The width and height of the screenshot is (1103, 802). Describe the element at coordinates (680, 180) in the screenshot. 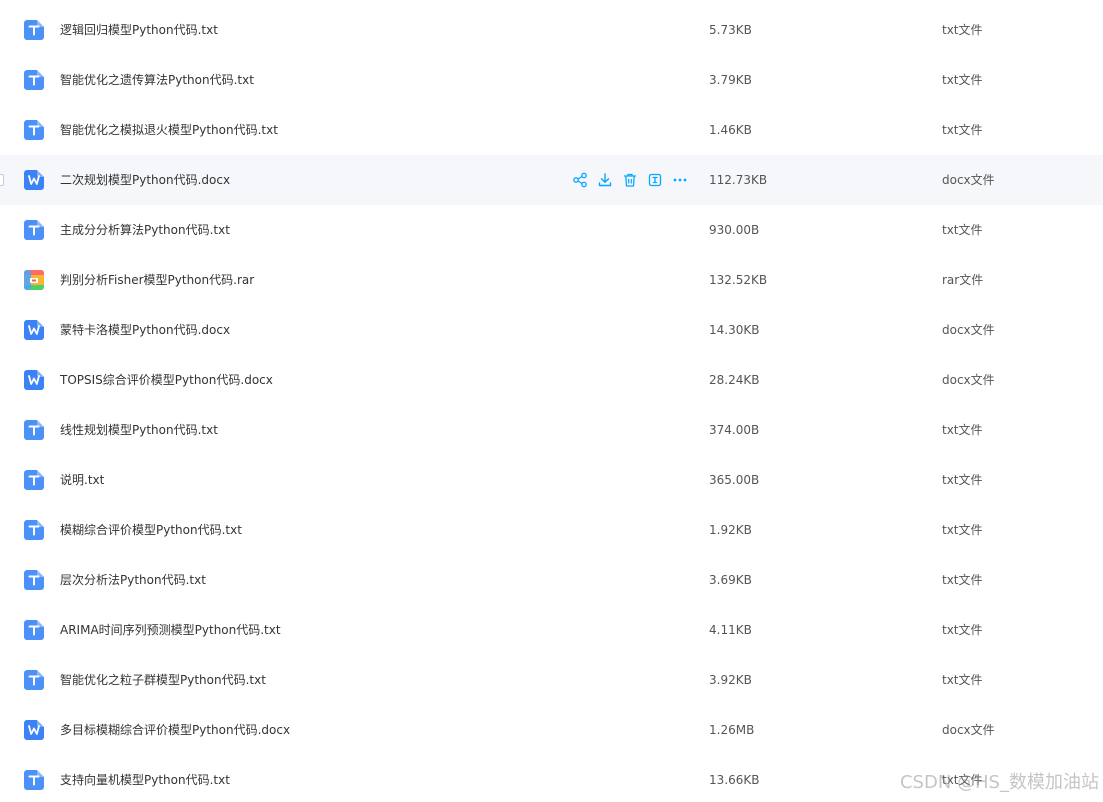

I see `more-icon` at that location.